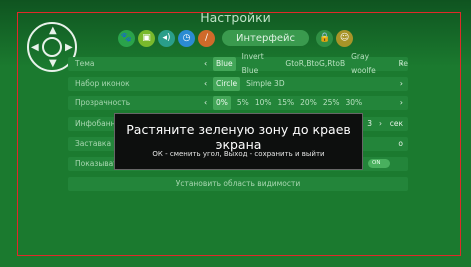 This screenshot has width=471, height=267. I want to click on option-selected: Blue, so click(224, 64).